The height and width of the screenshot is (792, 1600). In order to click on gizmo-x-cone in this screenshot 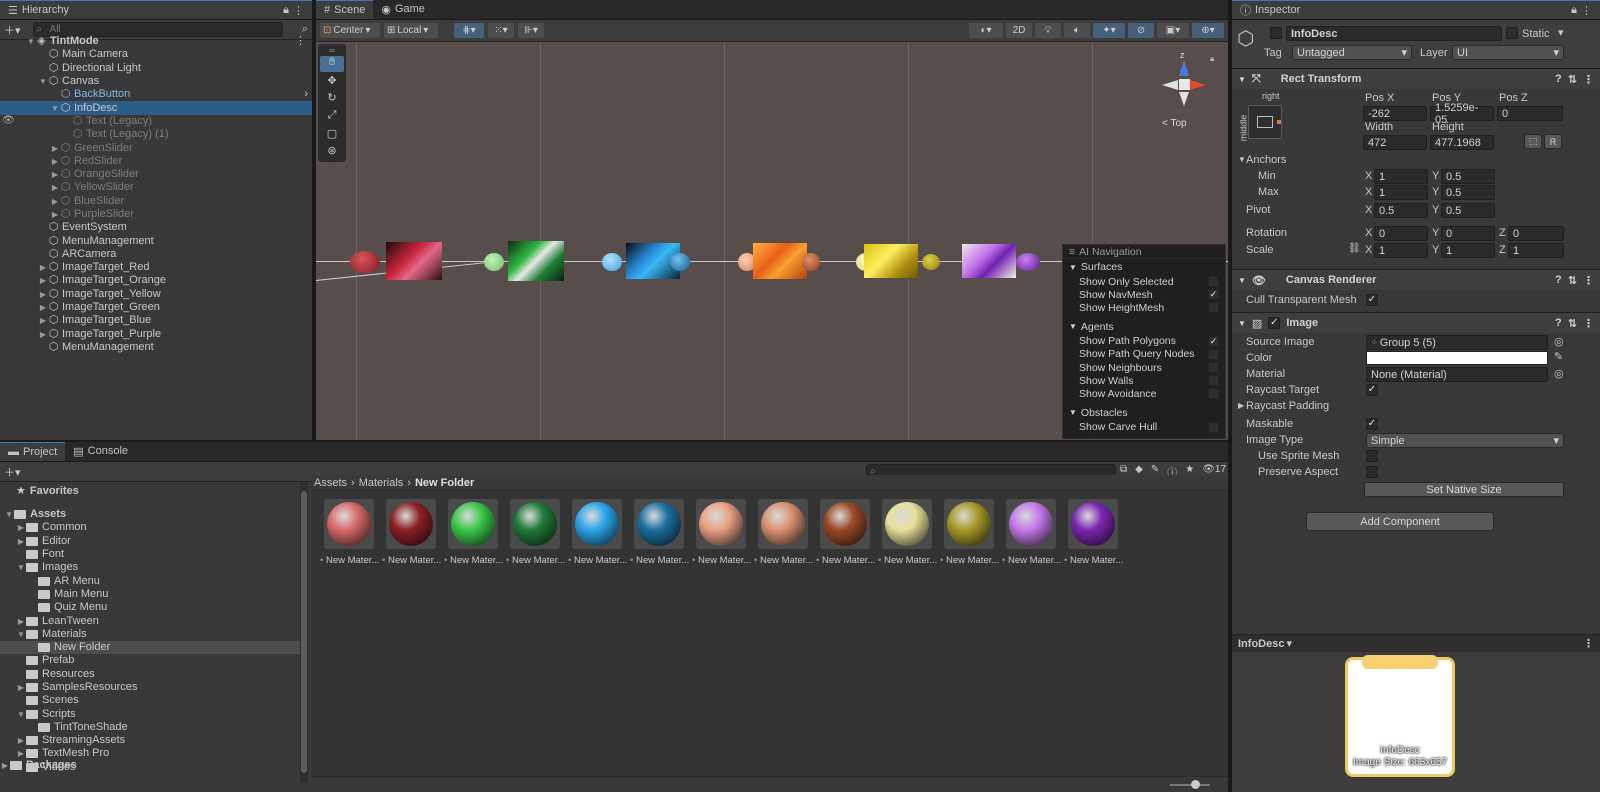, I will do `click(1198, 85)`.